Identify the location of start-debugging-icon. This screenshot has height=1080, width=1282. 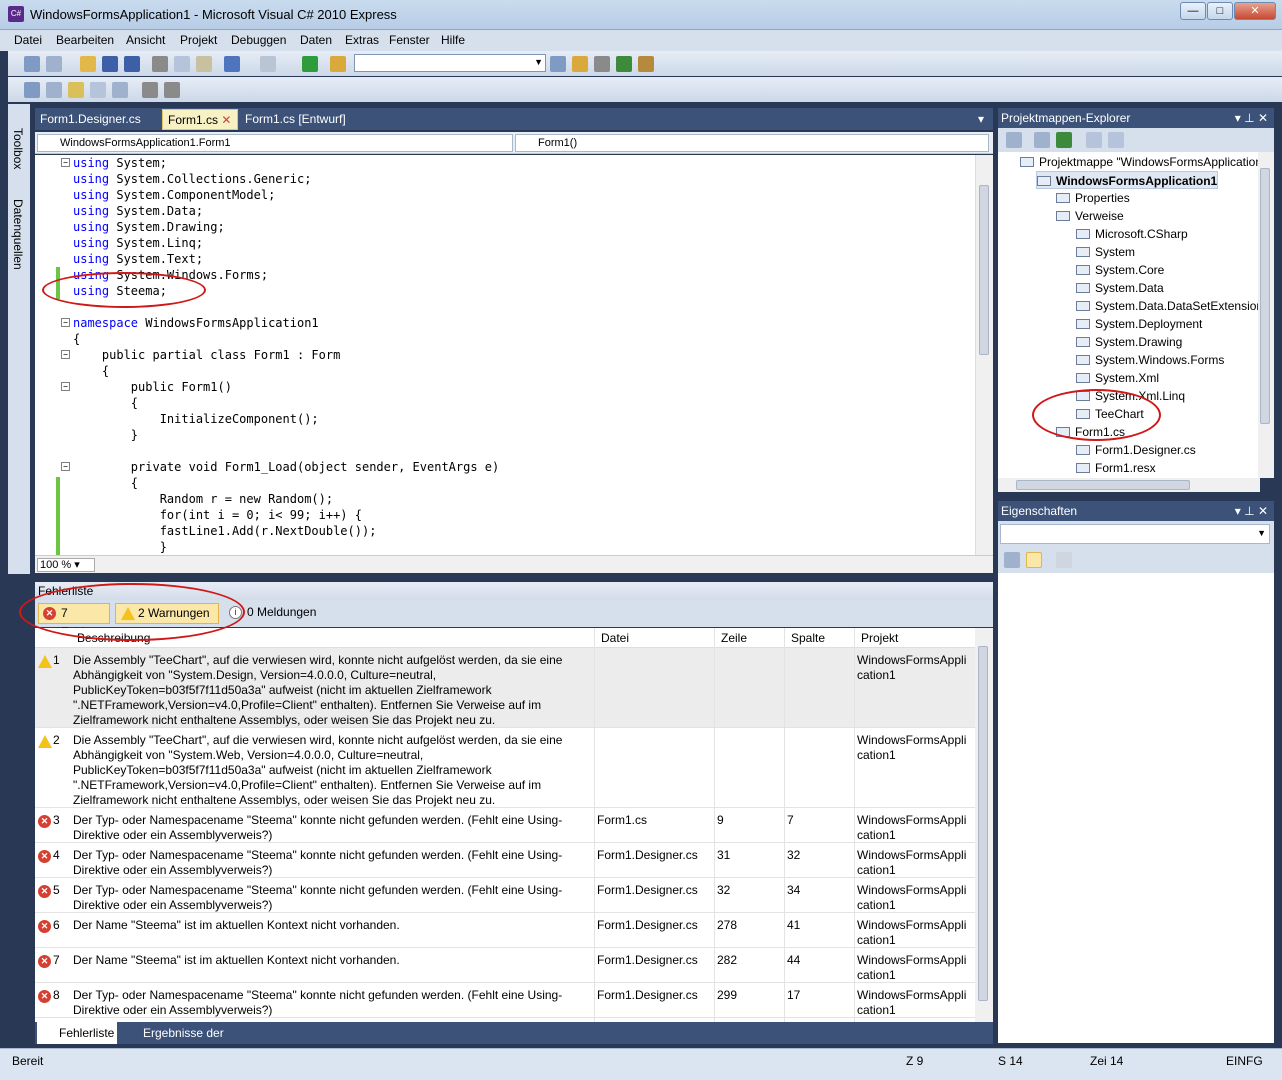
(310, 64).